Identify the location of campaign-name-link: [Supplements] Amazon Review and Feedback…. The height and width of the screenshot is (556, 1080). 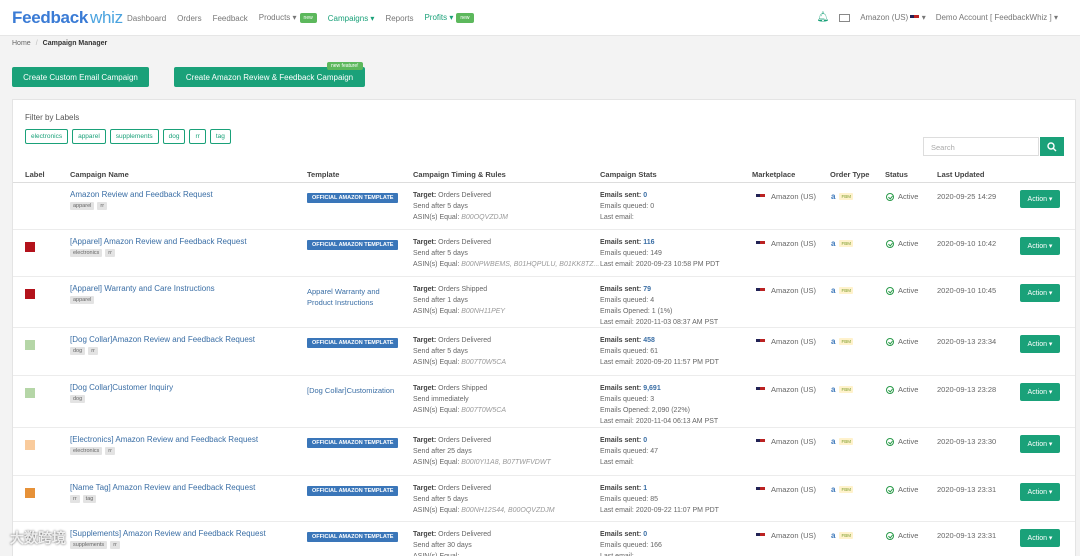
(168, 533).